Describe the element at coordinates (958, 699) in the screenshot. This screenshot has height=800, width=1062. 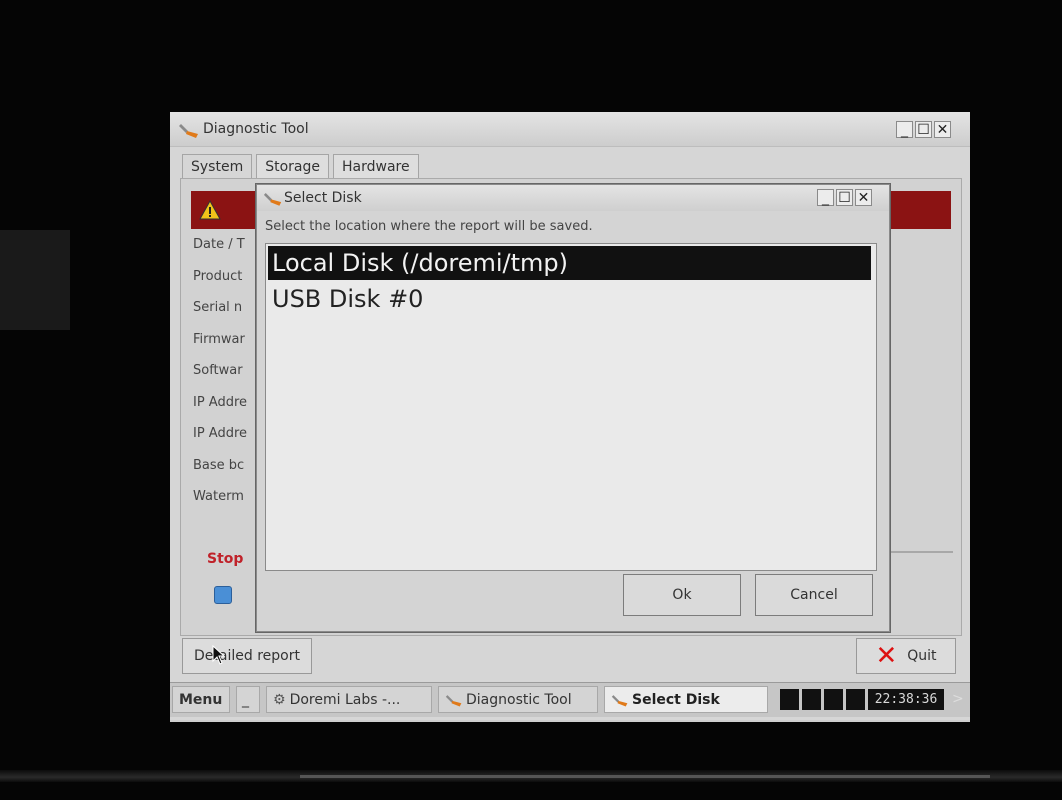
I see `taskbar-scroll-arrow: >` at that location.